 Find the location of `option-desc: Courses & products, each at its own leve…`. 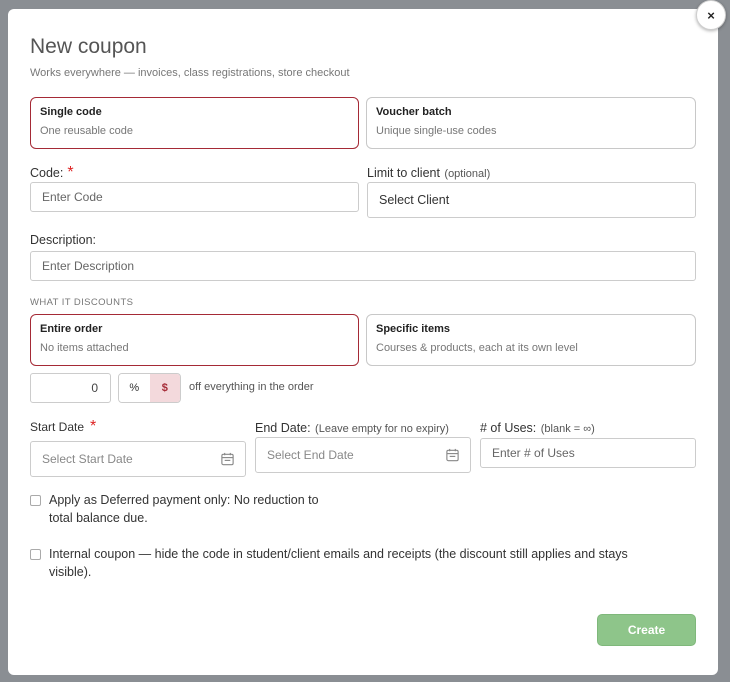

option-desc: Courses & products, each at its own leve… is located at coordinates (477, 348).